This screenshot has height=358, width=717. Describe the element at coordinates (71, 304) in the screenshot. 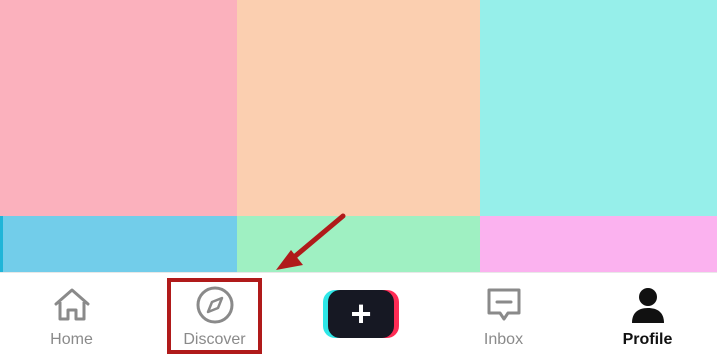

I see `home-icon` at that location.